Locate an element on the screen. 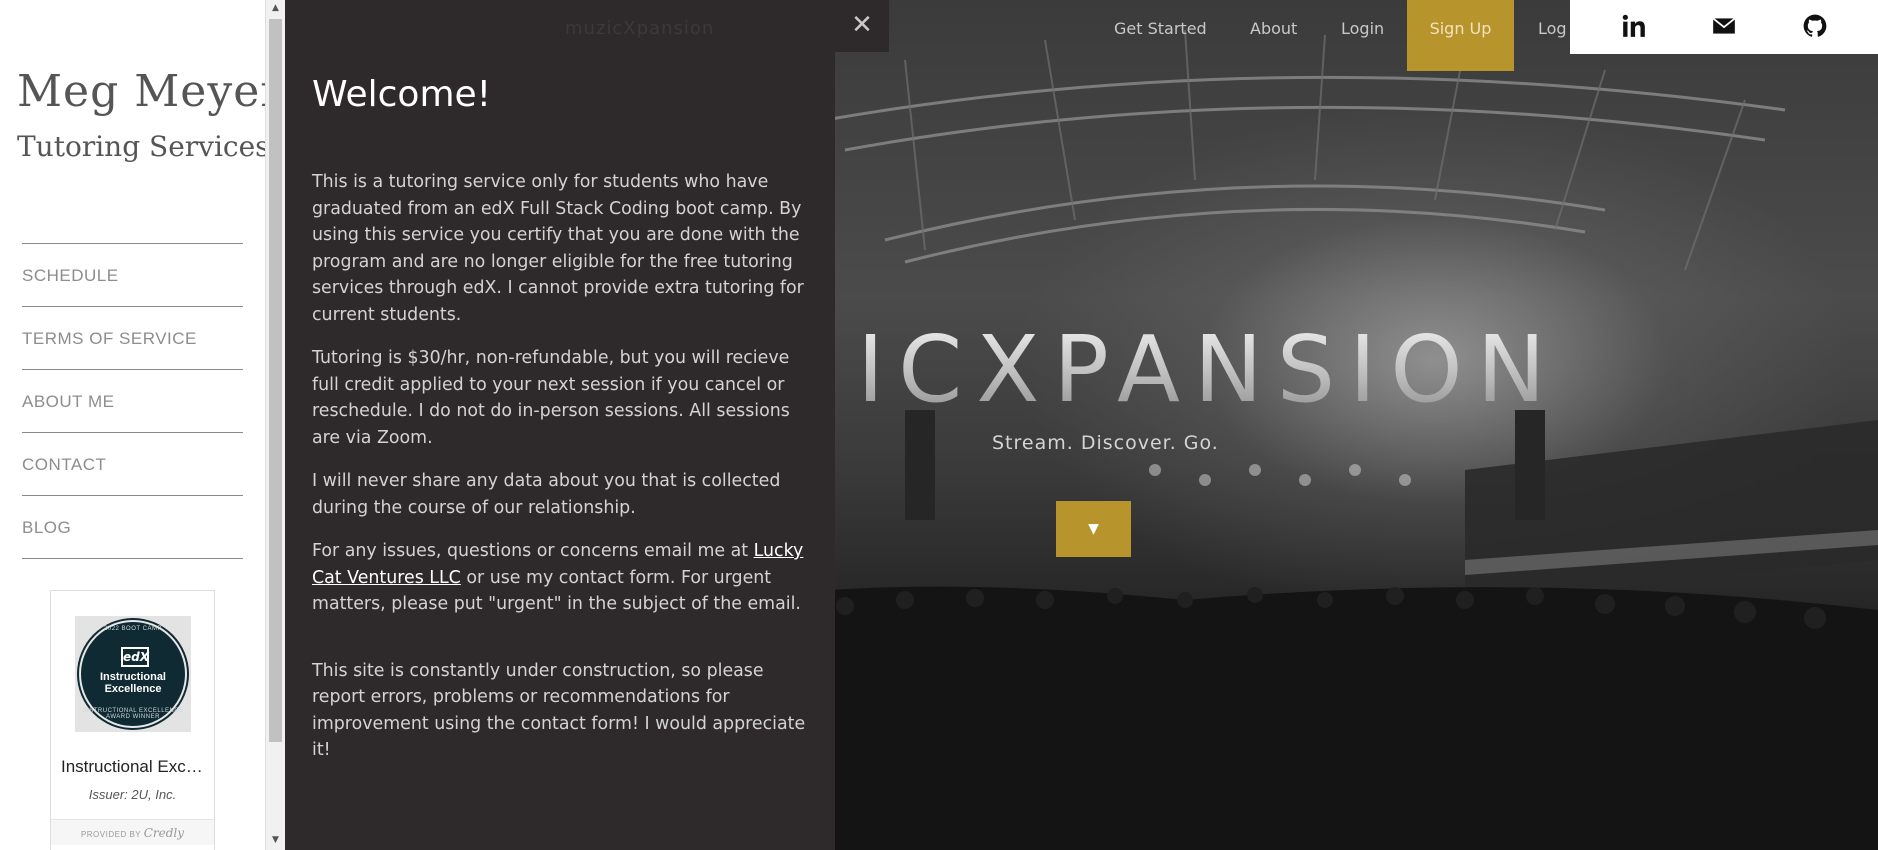 Image resolution: width=1878 pixels, height=850 pixels. badge-title: Instructional Excellence is located at coordinates (132, 767).